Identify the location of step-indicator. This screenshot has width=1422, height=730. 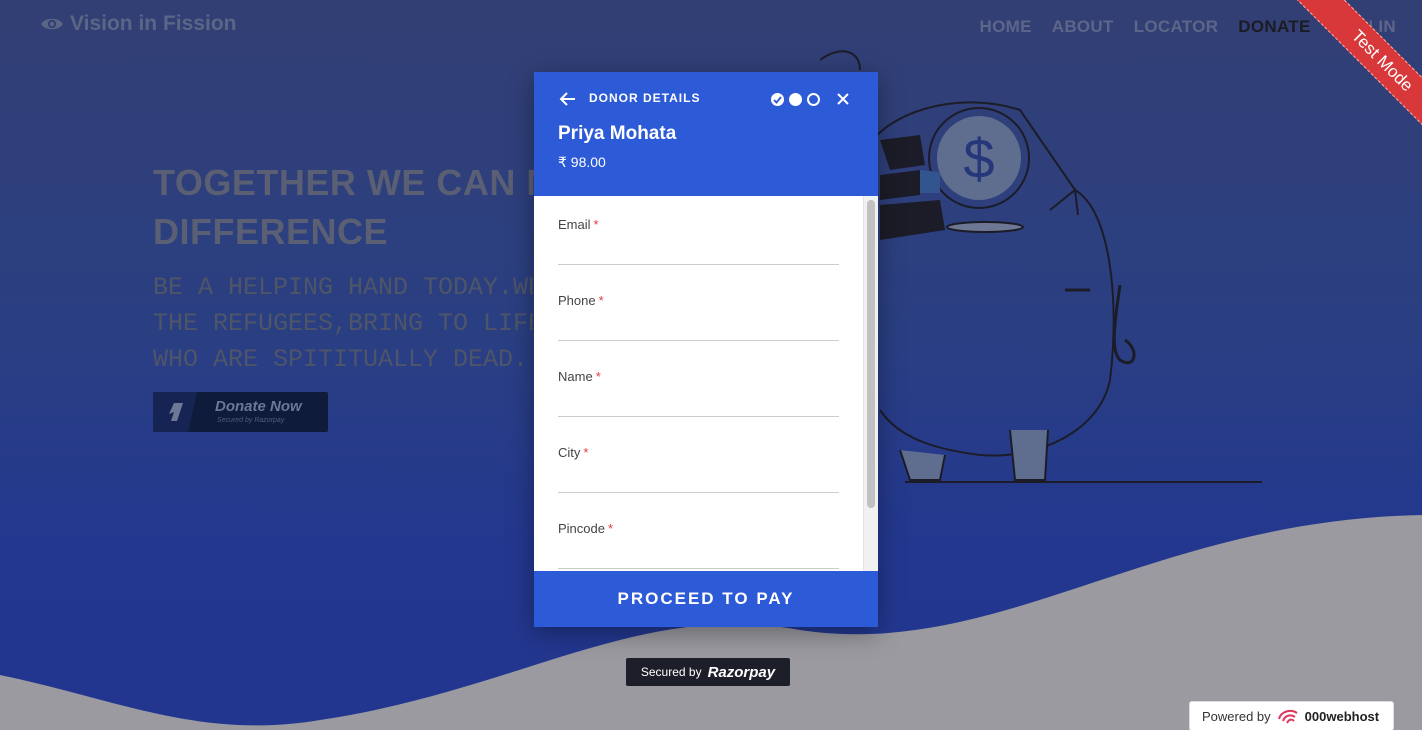
(795, 99).